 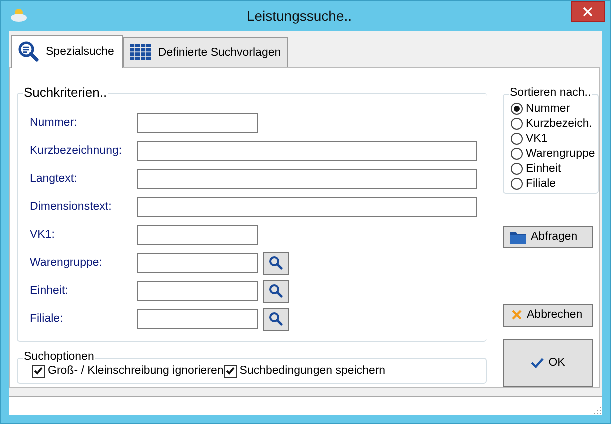 I want to click on field-label: Einheit:, so click(x=50, y=291).